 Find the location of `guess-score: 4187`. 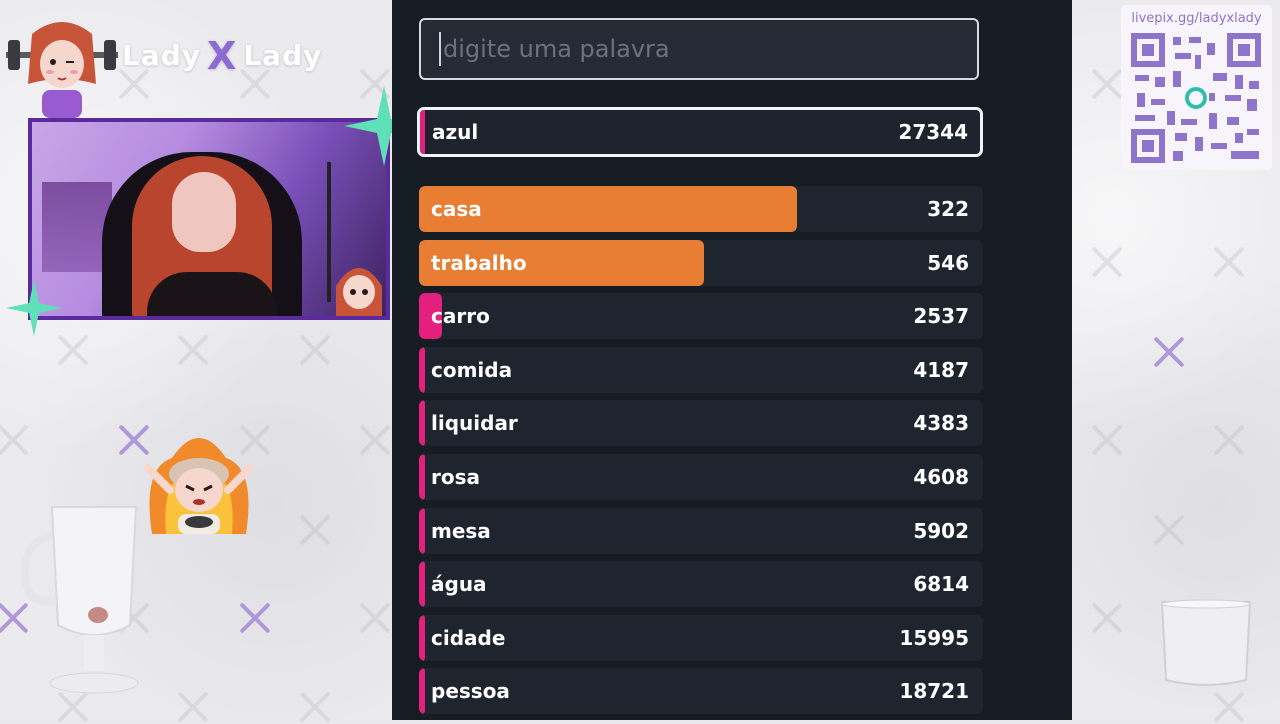

guess-score: 4187 is located at coordinates (941, 369).